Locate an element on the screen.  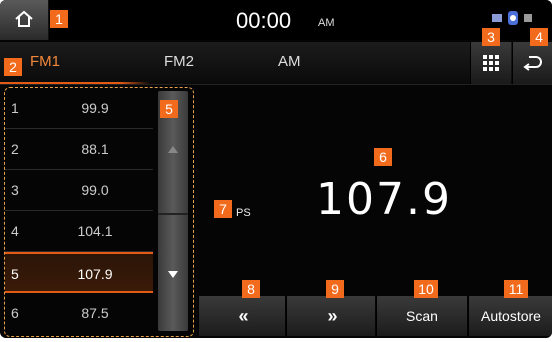
callout-6: 6 is located at coordinates (383, 157).